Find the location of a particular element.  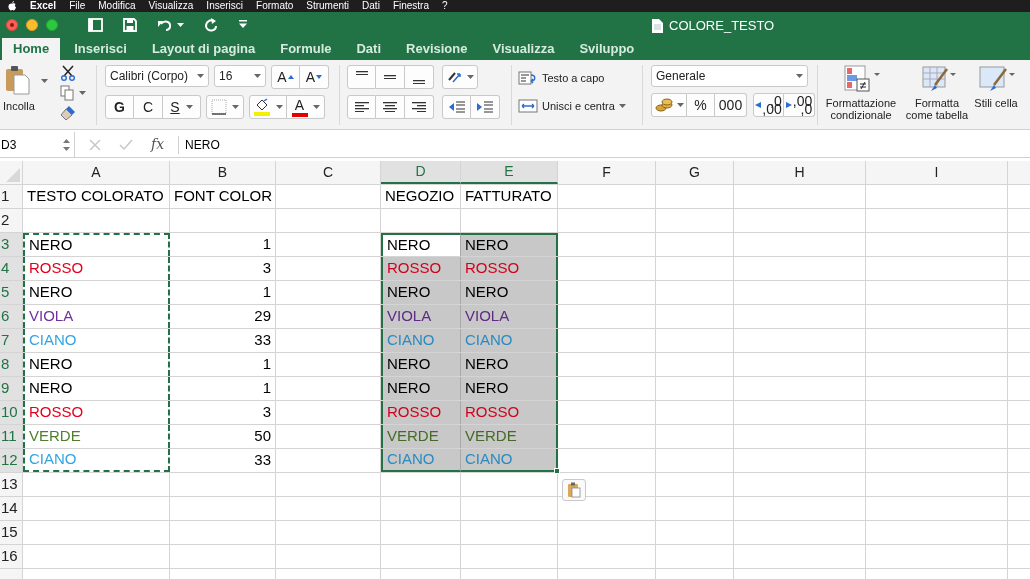

formula-field: NERO is located at coordinates (604, 144).